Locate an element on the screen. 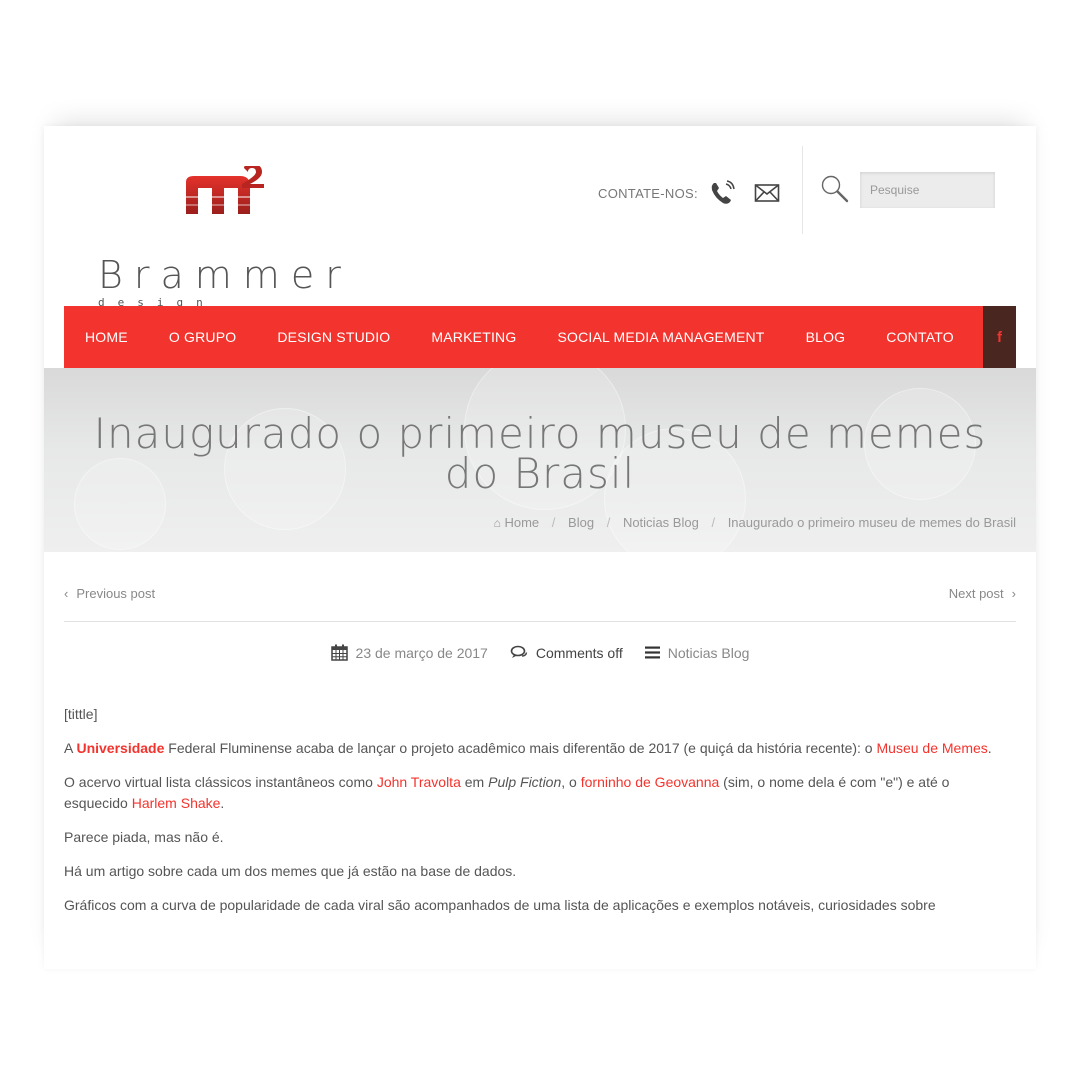  brand-logo: Brammer design studio is located at coordinates (223, 244).